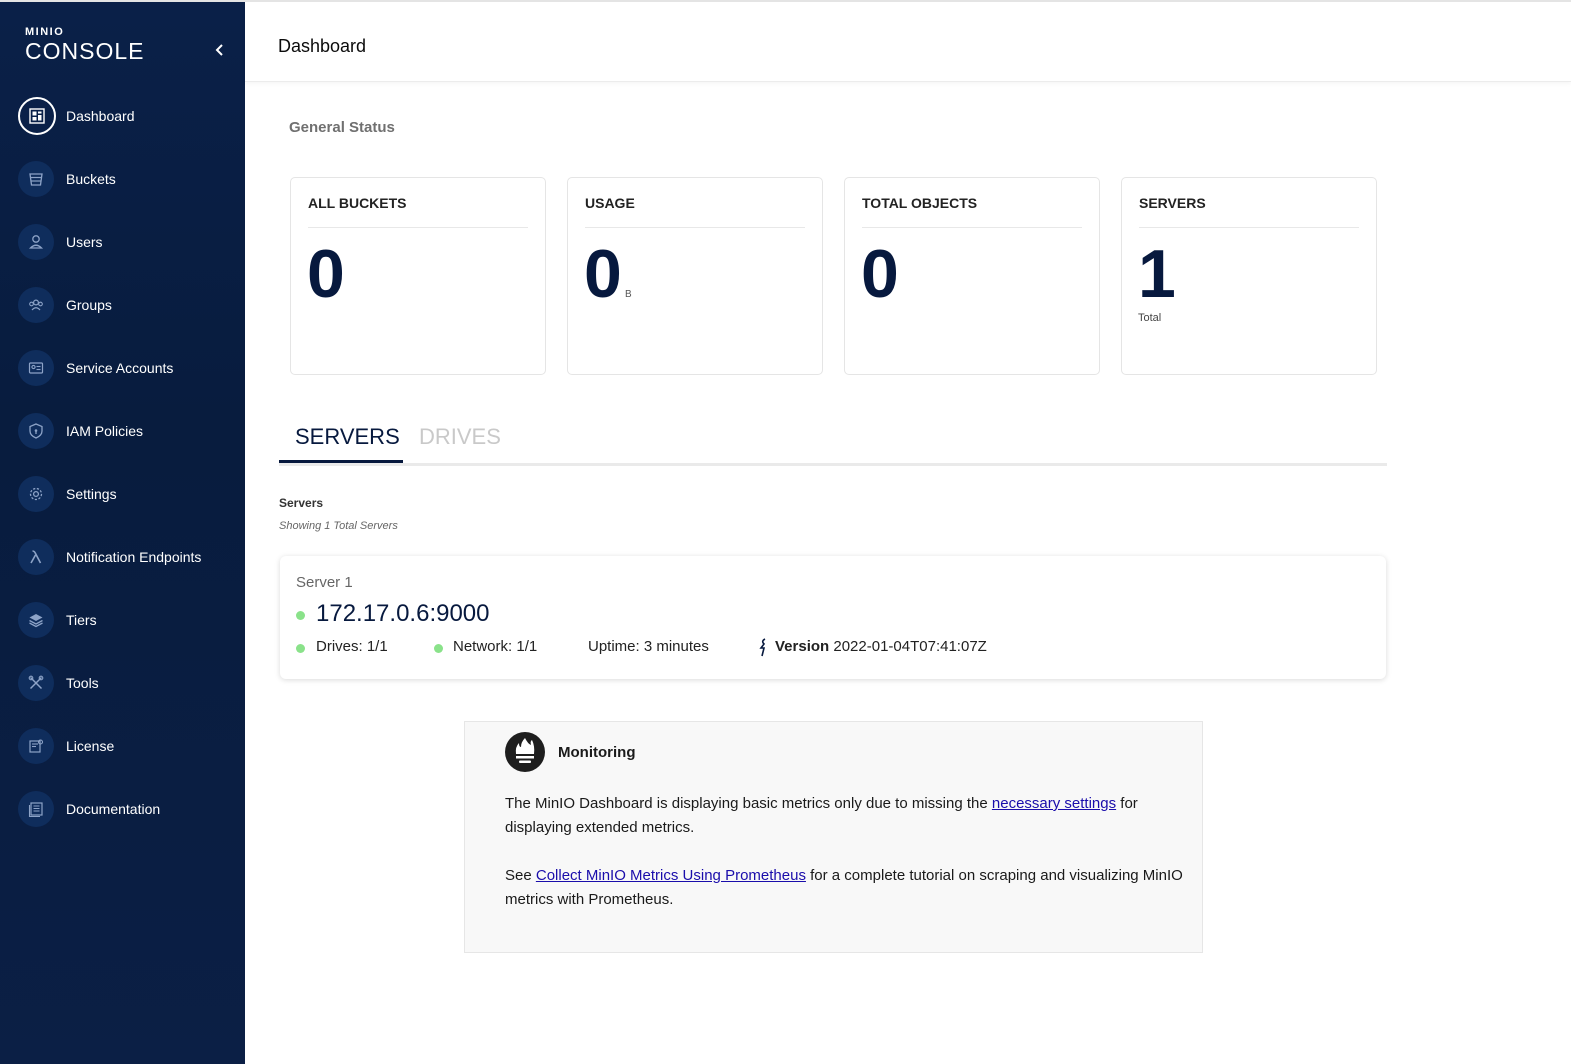 Image resolution: width=1571 pixels, height=1064 pixels. I want to click on sidebar-item-users: Users, so click(122, 241).